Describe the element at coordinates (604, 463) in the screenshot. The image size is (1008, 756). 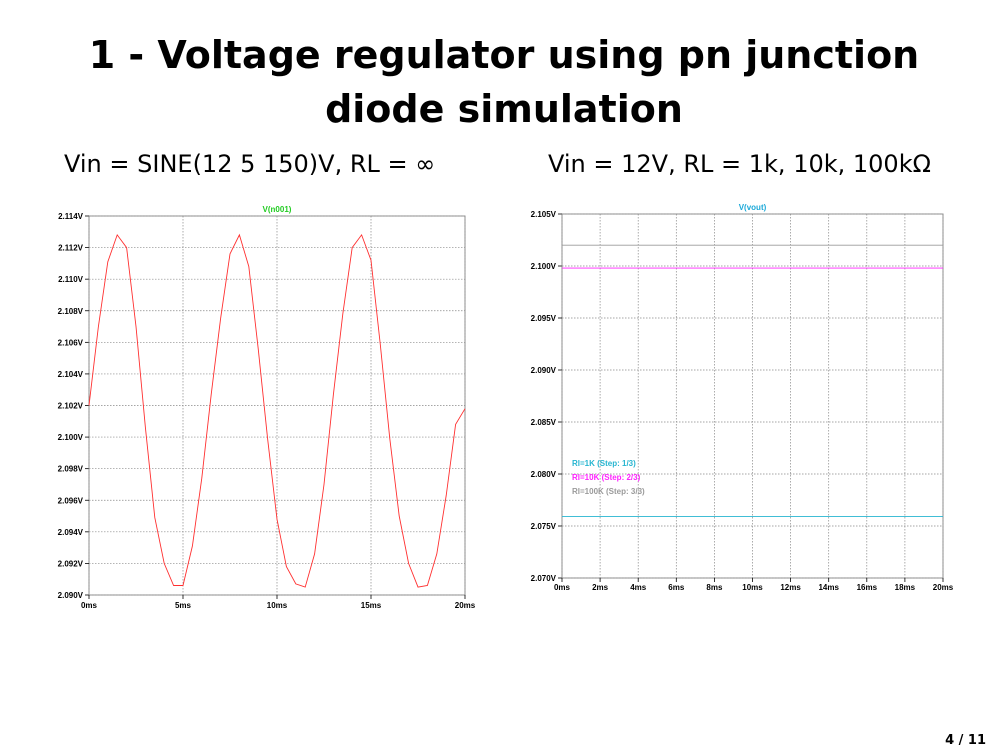
I see `right-legend-entry: Rl=1K (Step: 1/3)` at that location.